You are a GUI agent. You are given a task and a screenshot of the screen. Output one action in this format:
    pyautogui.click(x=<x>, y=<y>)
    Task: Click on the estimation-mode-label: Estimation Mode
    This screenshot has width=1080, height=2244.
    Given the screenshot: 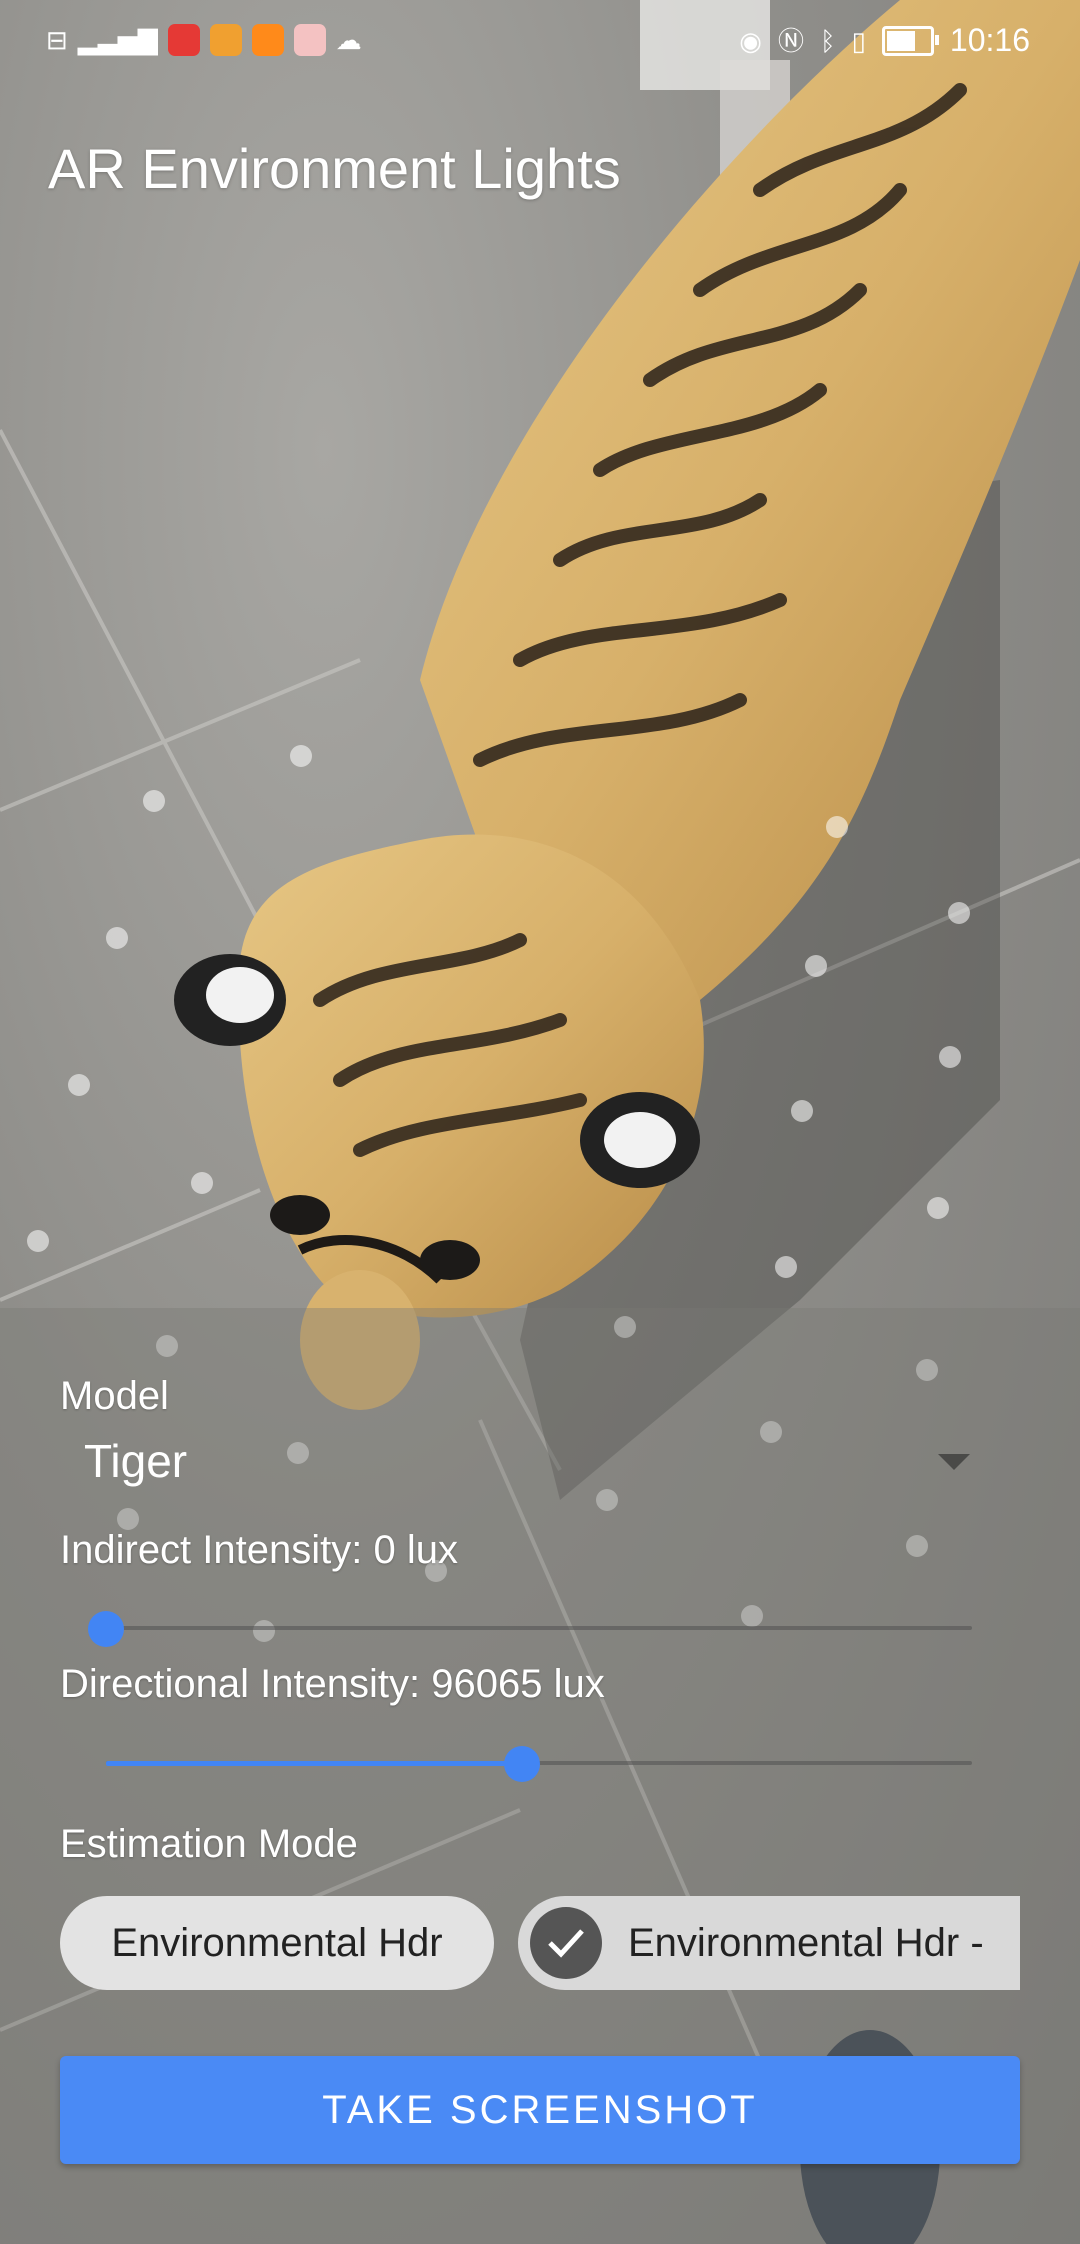 What is the action you would take?
    pyautogui.click(x=209, y=1844)
    